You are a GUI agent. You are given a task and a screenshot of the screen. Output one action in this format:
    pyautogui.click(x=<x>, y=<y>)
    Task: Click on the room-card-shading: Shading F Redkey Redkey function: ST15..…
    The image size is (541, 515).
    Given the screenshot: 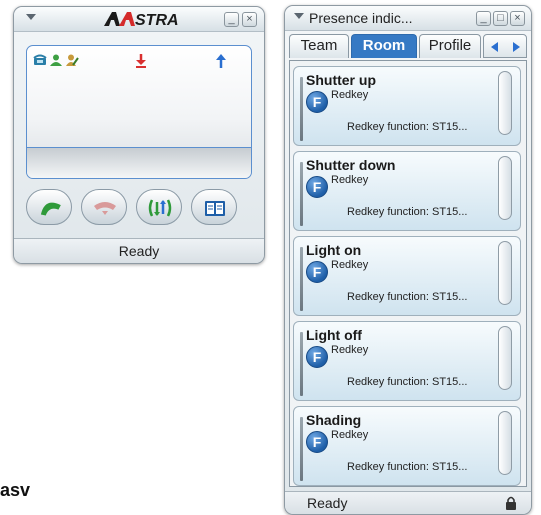 What is the action you would take?
    pyautogui.click(x=407, y=446)
    